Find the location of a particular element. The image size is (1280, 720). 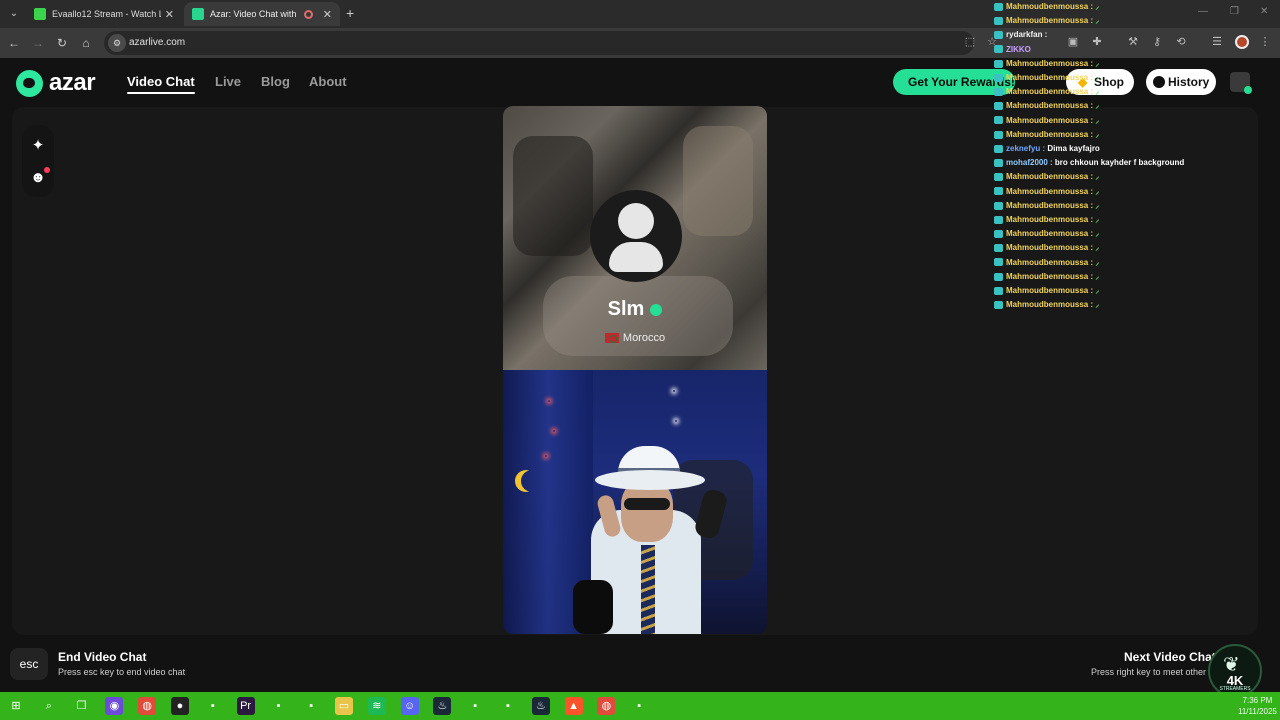

azar-logo-icon is located at coordinates (29, 83).